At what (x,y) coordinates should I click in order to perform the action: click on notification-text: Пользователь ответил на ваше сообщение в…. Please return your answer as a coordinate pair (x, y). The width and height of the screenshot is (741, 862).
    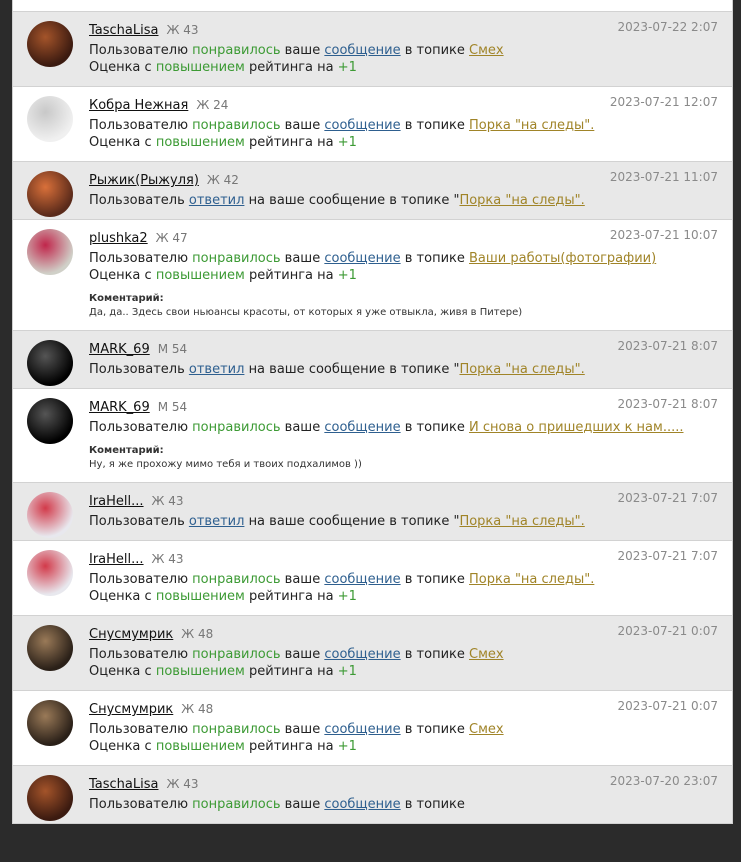
    Looking at the image, I should click on (337, 521).